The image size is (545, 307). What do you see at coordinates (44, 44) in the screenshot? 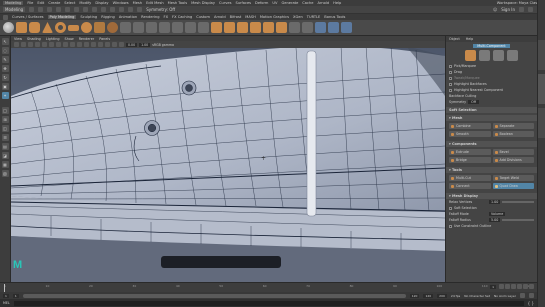
I see `grid-toggle-icon` at bounding box center [44, 44].